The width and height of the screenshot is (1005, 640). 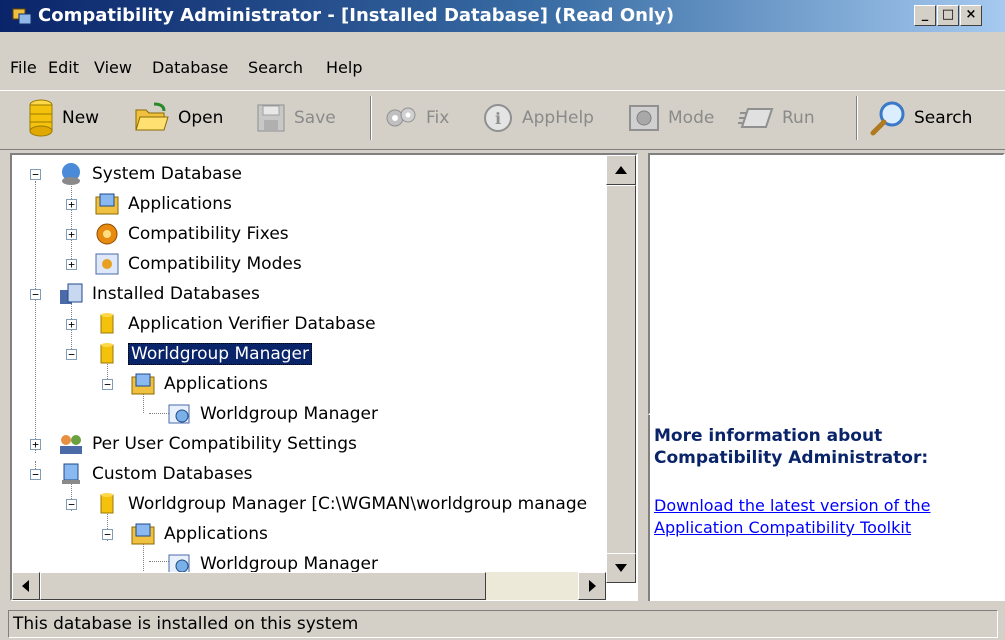 I want to click on open-label: Open, so click(x=201, y=118).